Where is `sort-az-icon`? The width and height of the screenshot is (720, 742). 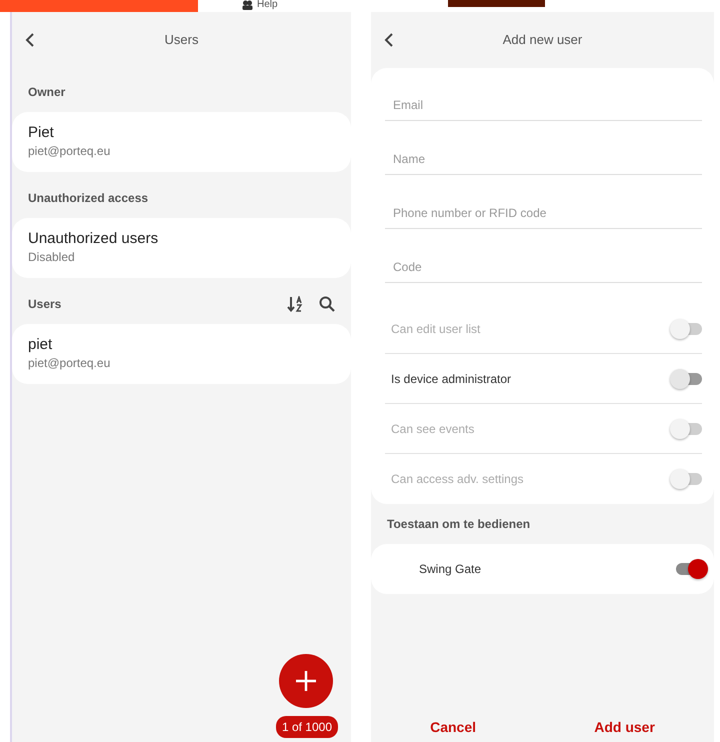
sort-az-icon is located at coordinates (296, 304).